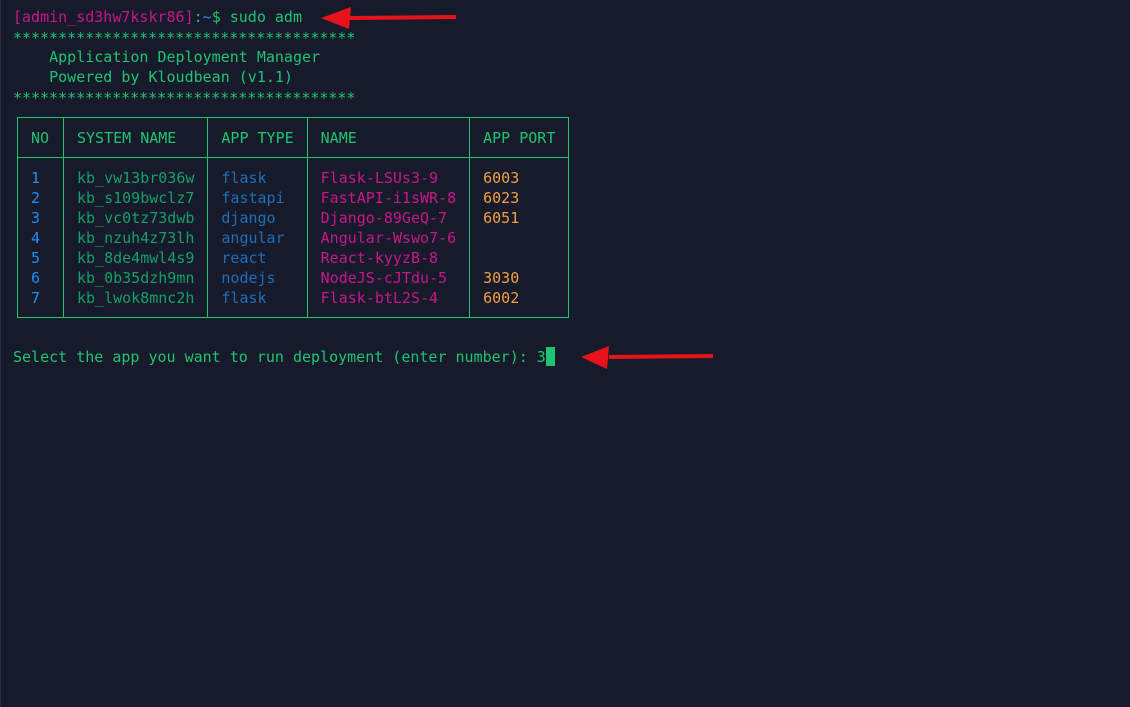 Image resolution: width=1130 pixels, height=707 pixels. Describe the element at coordinates (388, 218) in the screenshot. I see `cell-name: Django-89GeQ-7` at that location.